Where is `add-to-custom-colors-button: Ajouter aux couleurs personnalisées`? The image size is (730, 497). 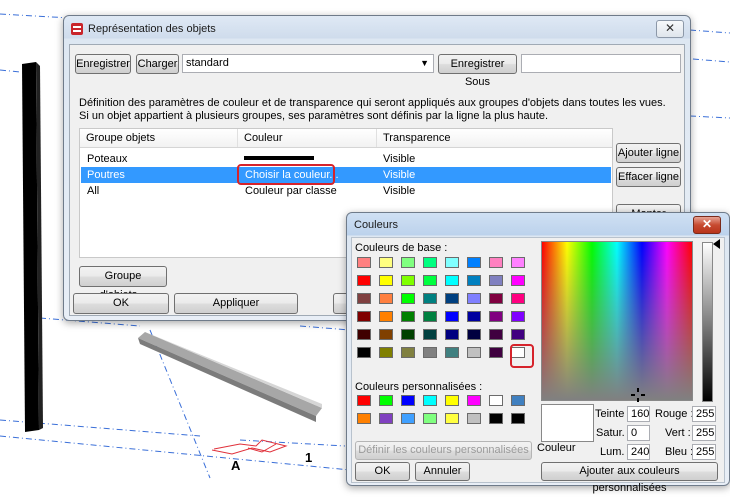
add-to-custom-colors-button: Ajouter aux couleurs personnalisées is located at coordinates (629, 478).